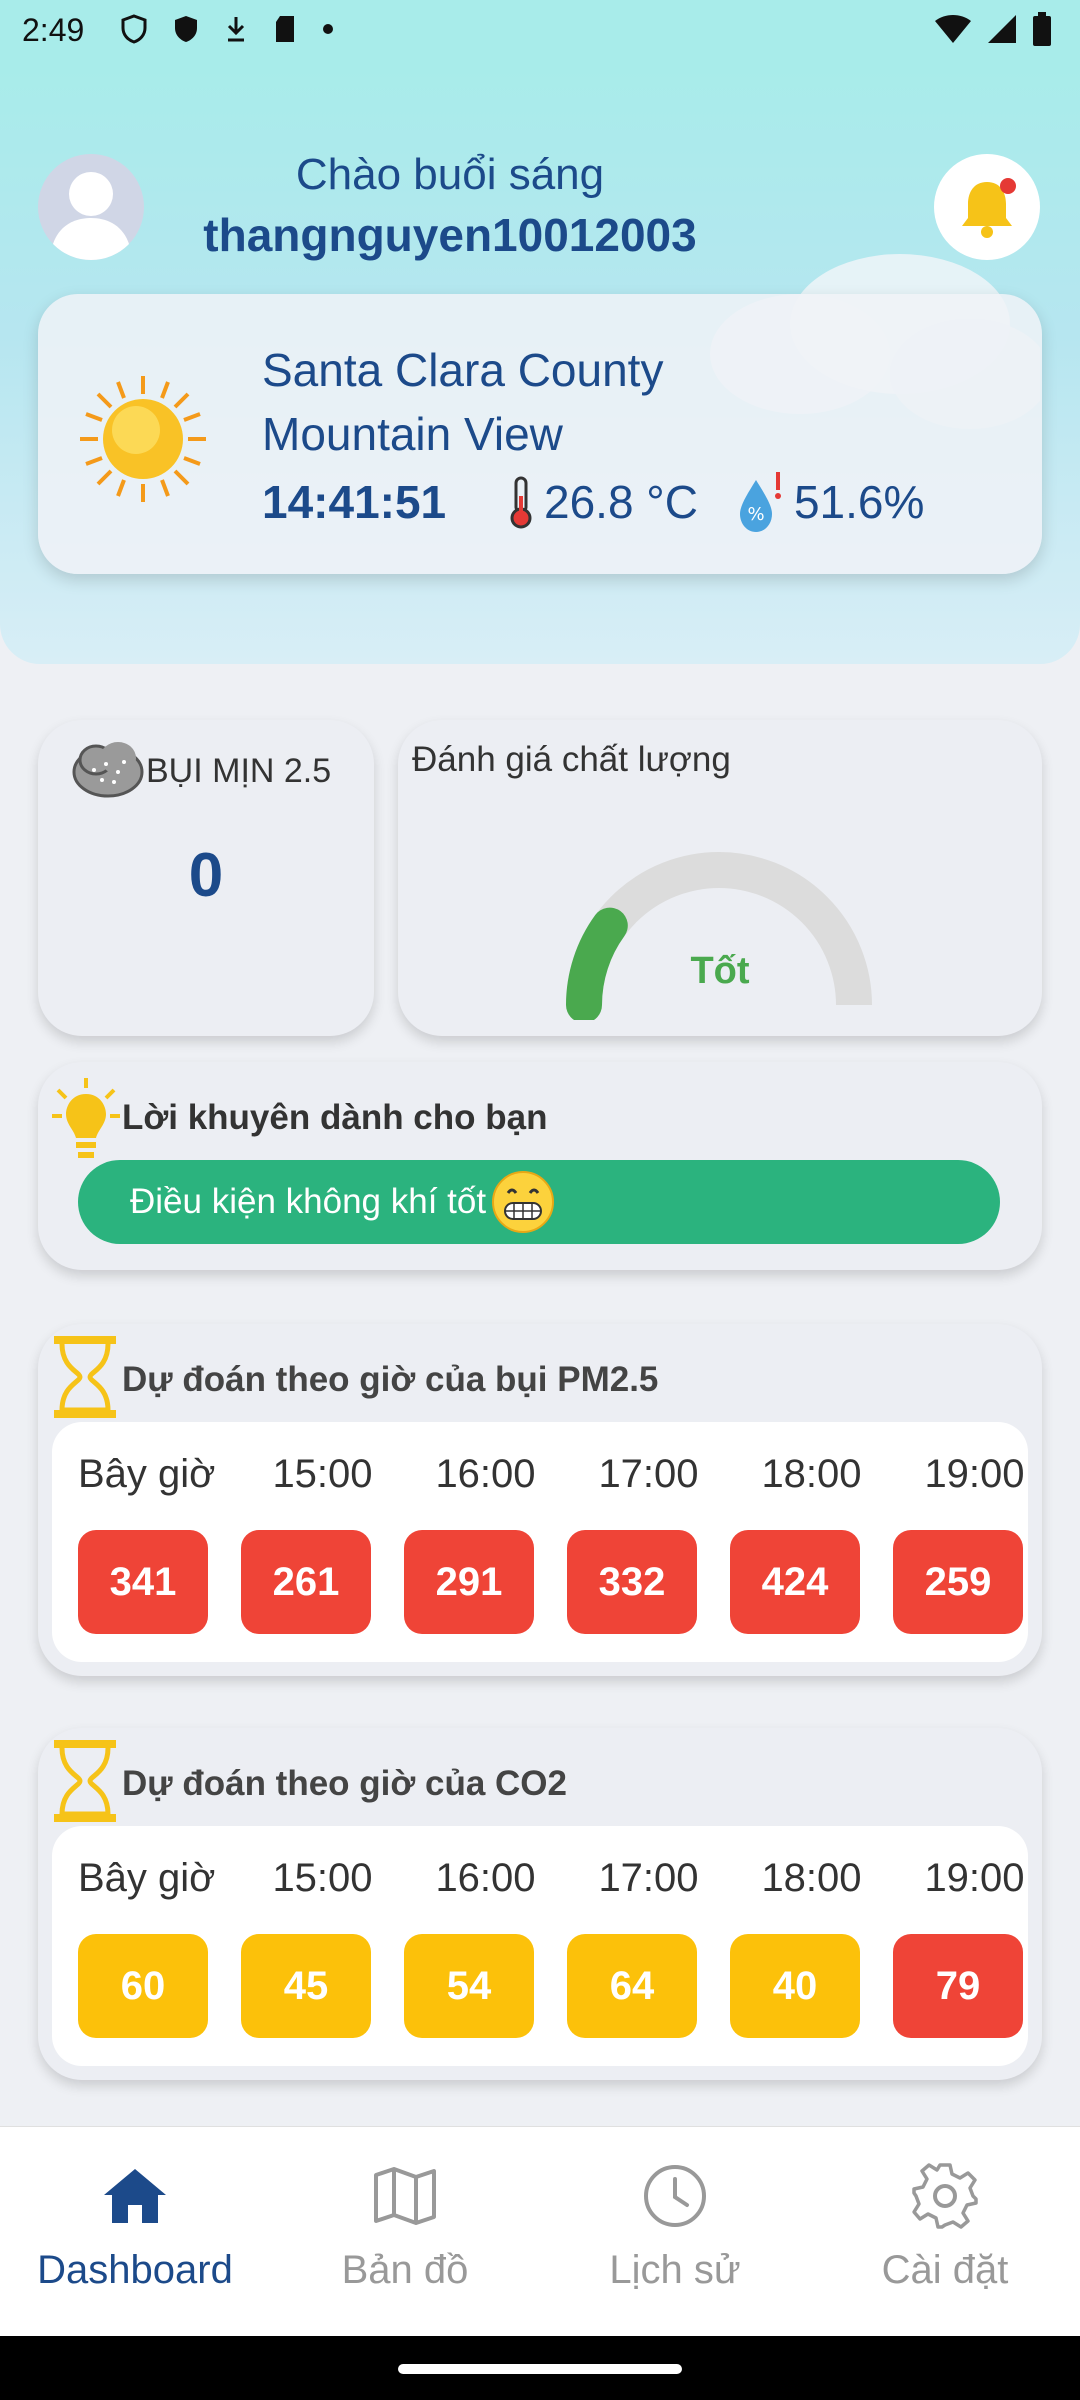 The image size is (1080, 2400). Describe the element at coordinates (186, 29) in the screenshot. I see `shield-icon` at that location.